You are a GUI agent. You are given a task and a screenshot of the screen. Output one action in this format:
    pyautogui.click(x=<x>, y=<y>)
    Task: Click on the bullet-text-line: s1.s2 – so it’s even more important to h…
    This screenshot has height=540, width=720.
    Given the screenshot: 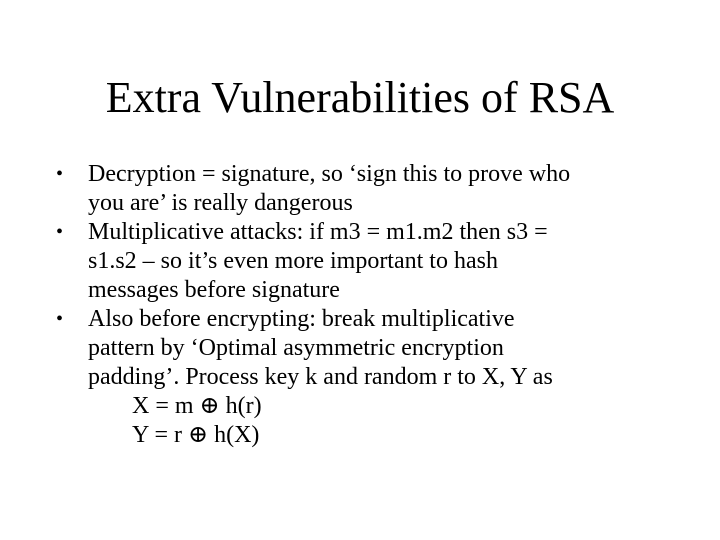 What is the action you would take?
    pyautogui.click(x=293, y=261)
    